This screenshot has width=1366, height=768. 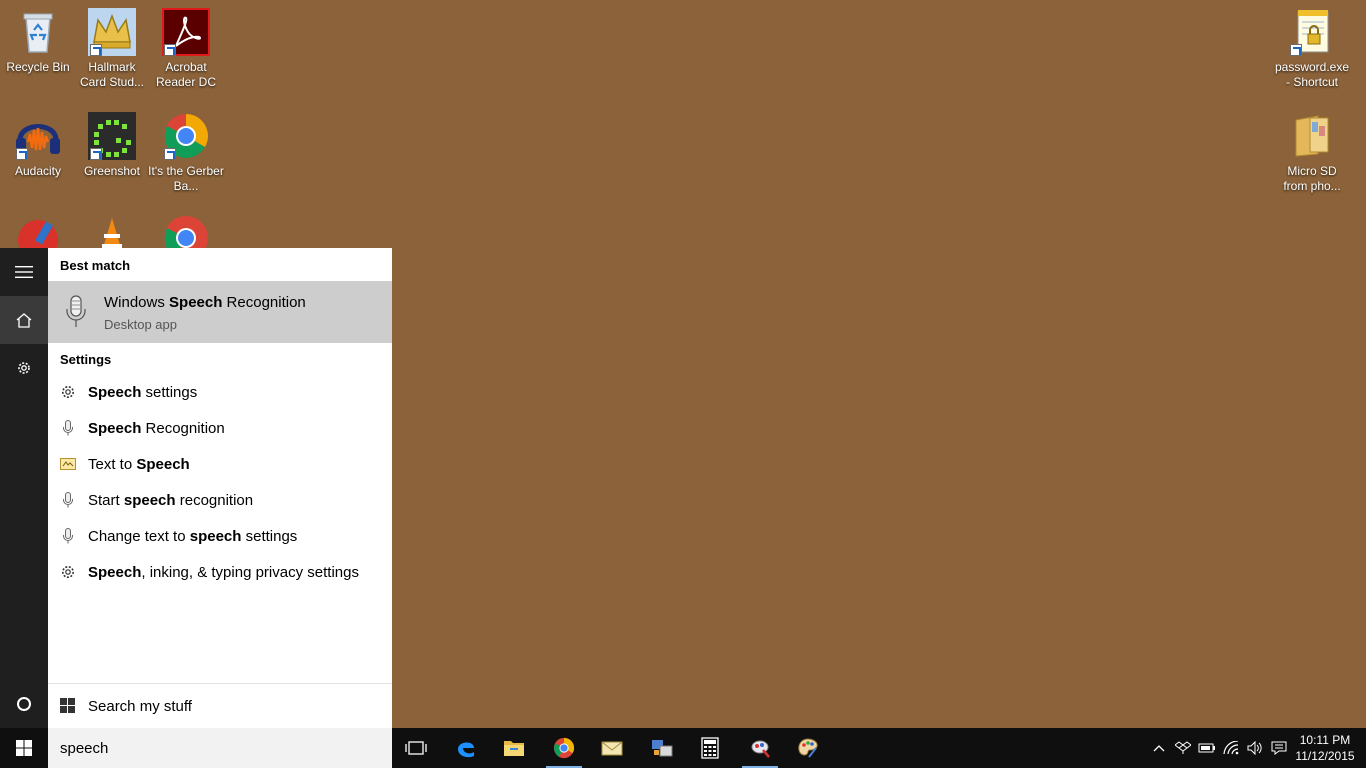 What do you see at coordinates (220, 312) in the screenshot?
I see `best-match-item: Windows Speech Recognition Desktop app` at bounding box center [220, 312].